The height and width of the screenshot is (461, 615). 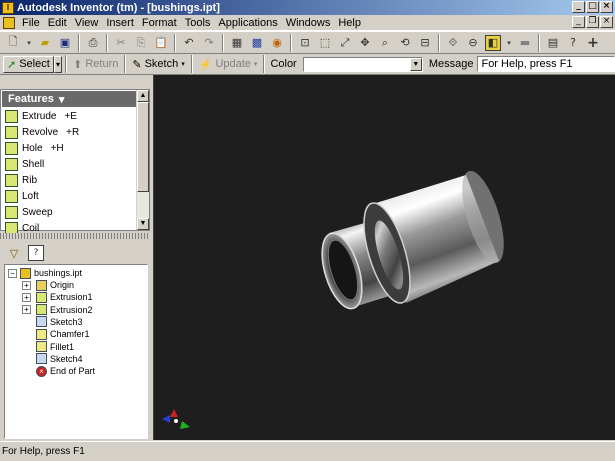 What do you see at coordinates (385, 43) in the screenshot?
I see `zoom-selected-icon: ⌕` at bounding box center [385, 43].